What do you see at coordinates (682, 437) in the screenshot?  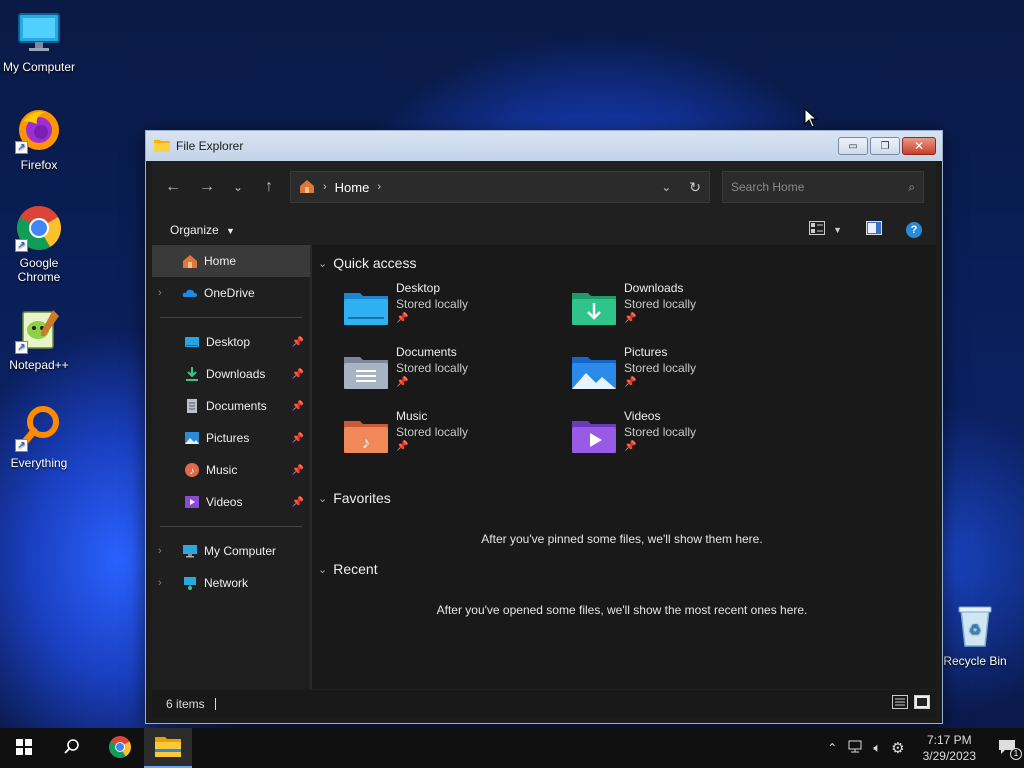 I see `quick-access-videos: Videos Stored locally 📌` at bounding box center [682, 437].